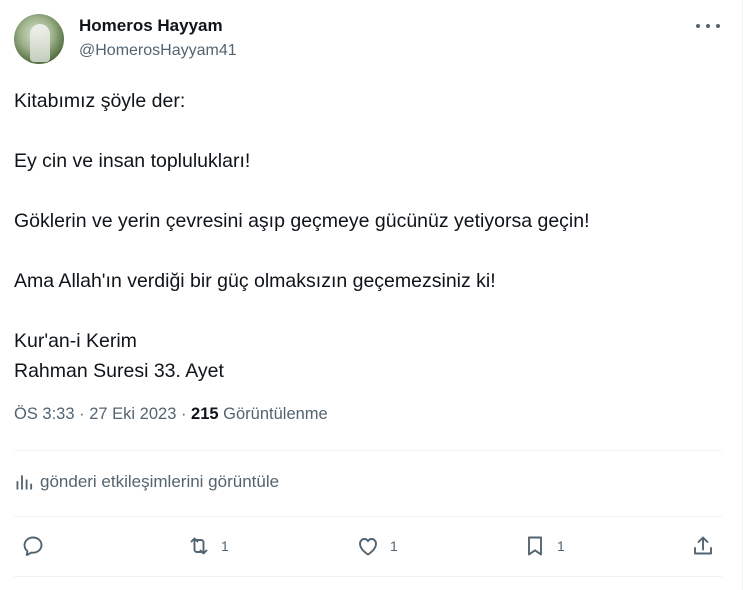 The image size is (743, 590). Describe the element at coordinates (368, 547) in the screenshot. I see `heart-icon` at that location.